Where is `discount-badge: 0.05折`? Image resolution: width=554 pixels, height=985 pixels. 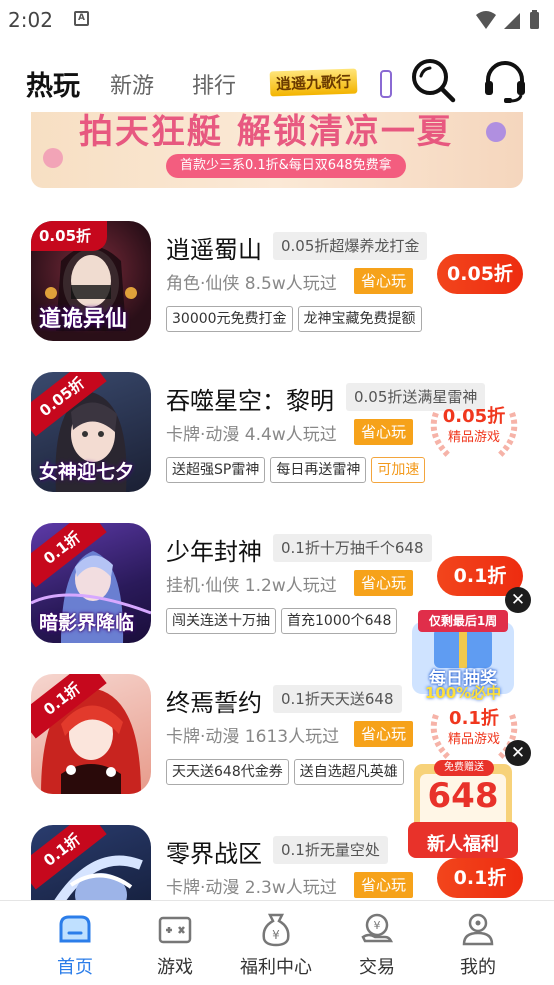 discount-badge: 0.05折 is located at coordinates (69, 236).